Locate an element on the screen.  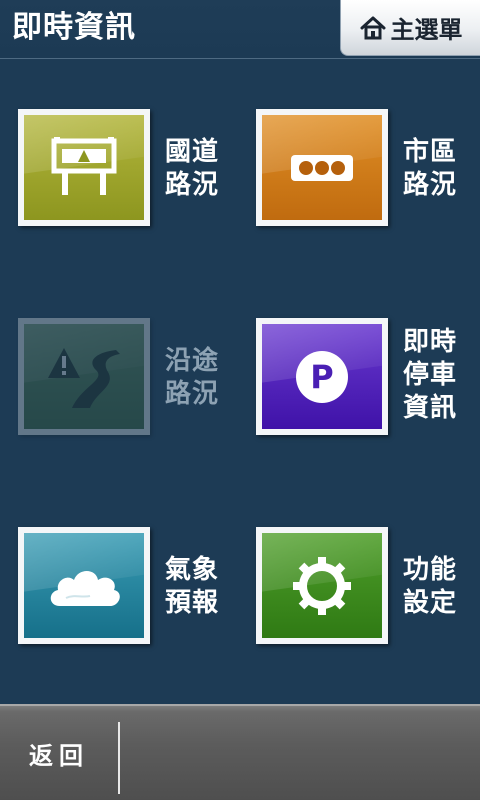
main-menu-button: 主選單 is located at coordinates (410, 28).